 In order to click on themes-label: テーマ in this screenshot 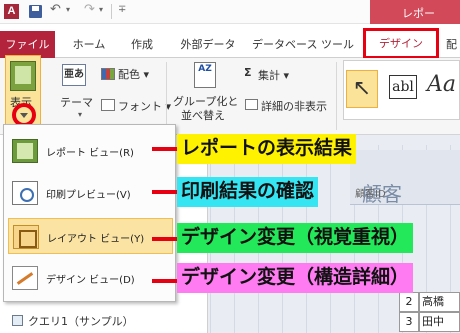, I will do `click(76, 102)`.